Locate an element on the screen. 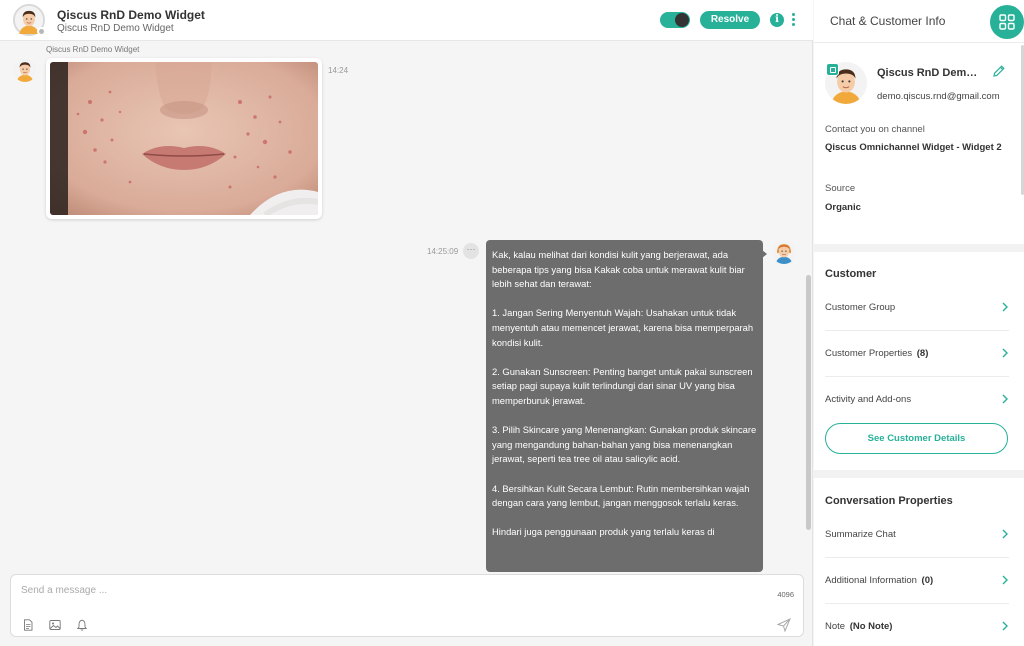 Image resolution: width=1024 pixels, height=646 pixels. customer-section-title: Customer is located at coordinates (851, 274).